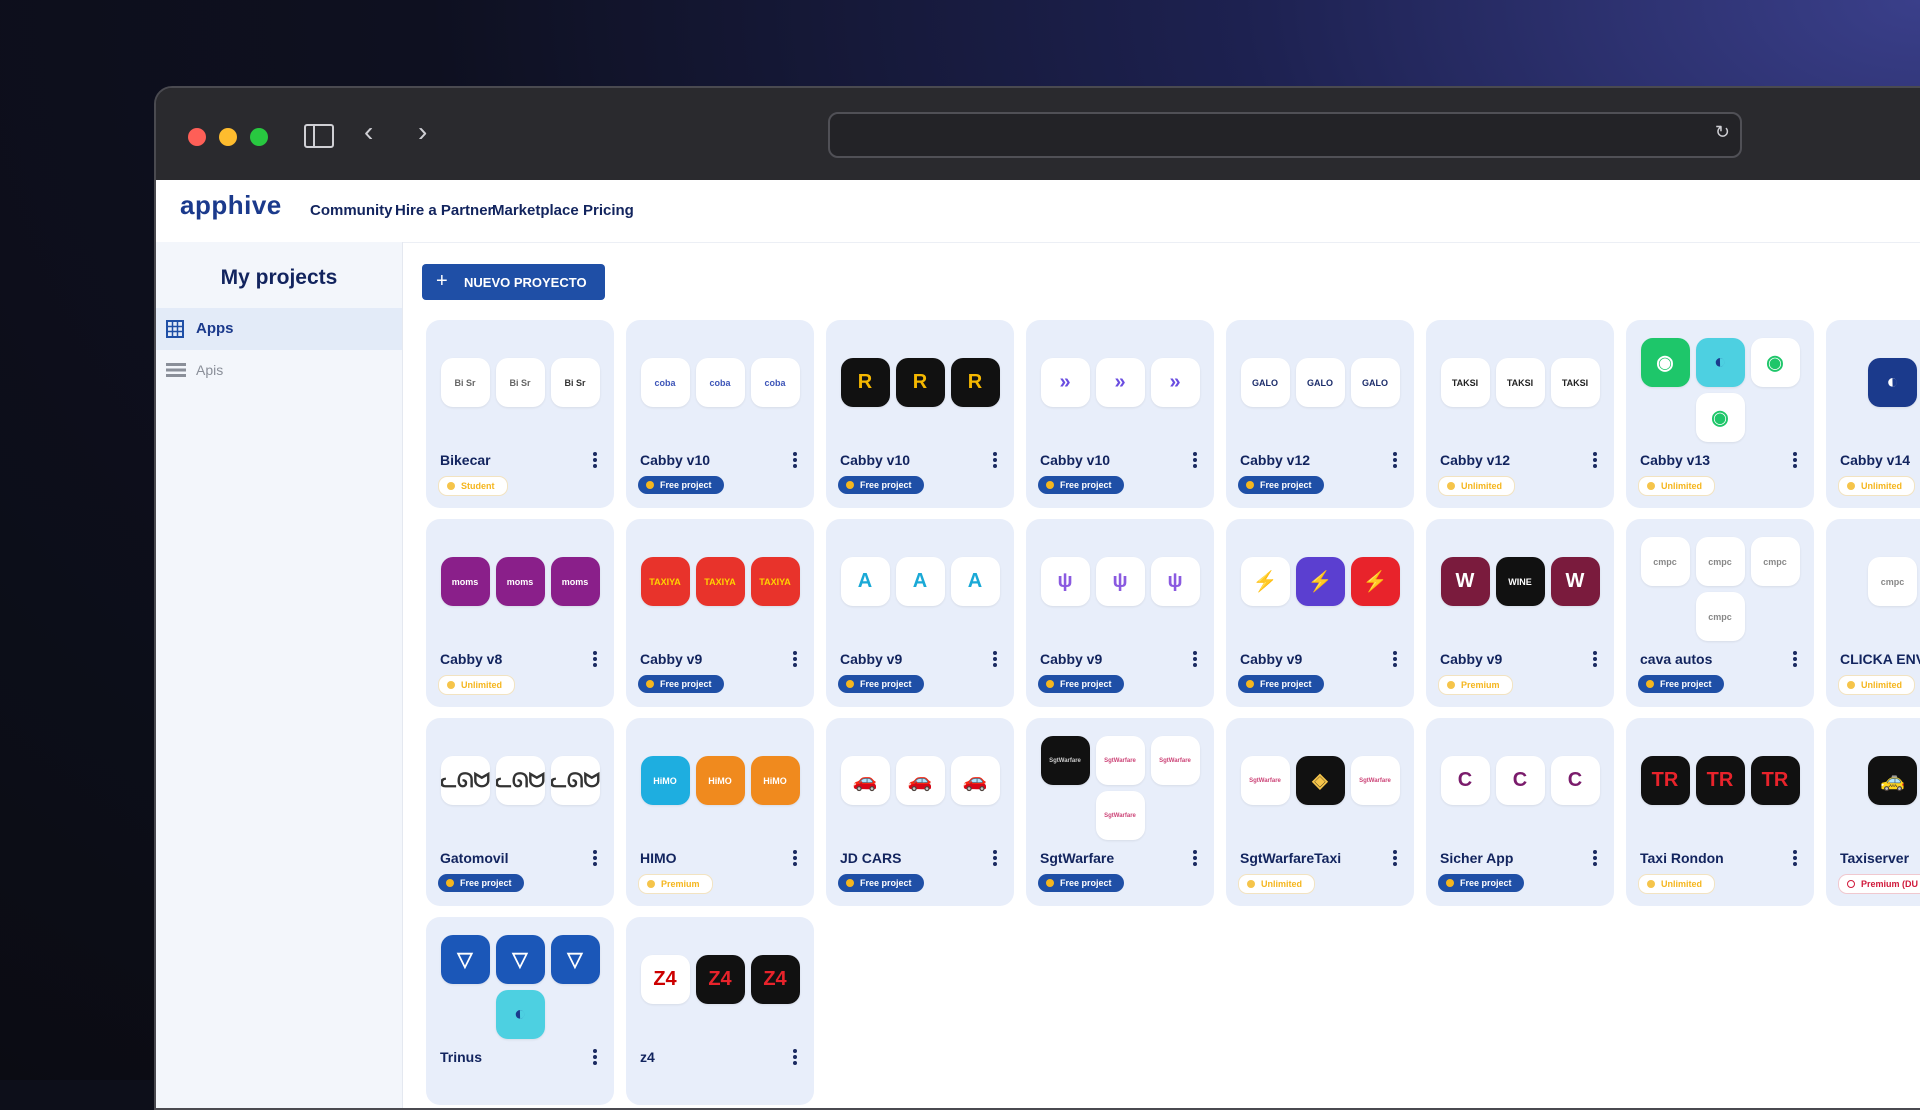  What do you see at coordinates (1720, 390) in the screenshot?
I see `project-icons: ◉◐◉◉` at bounding box center [1720, 390].